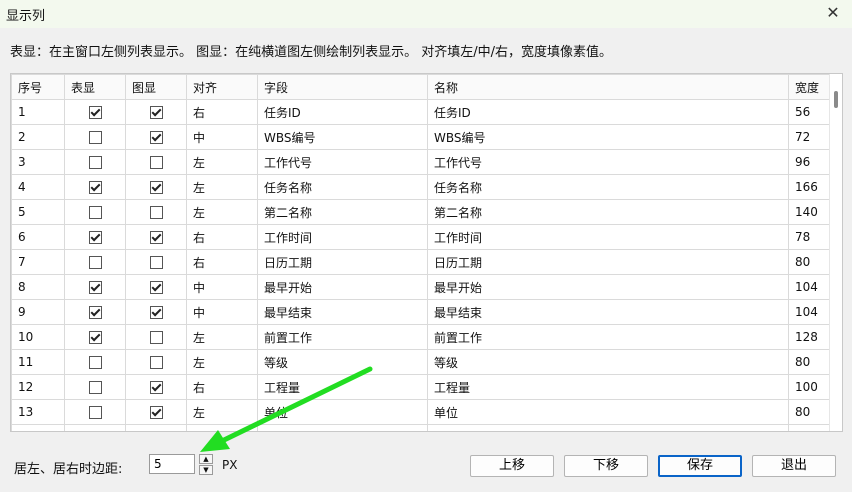 This screenshot has width=852, height=492. Describe the element at coordinates (809, 162) in the screenshot. I see `cell-width: 96` at that location.